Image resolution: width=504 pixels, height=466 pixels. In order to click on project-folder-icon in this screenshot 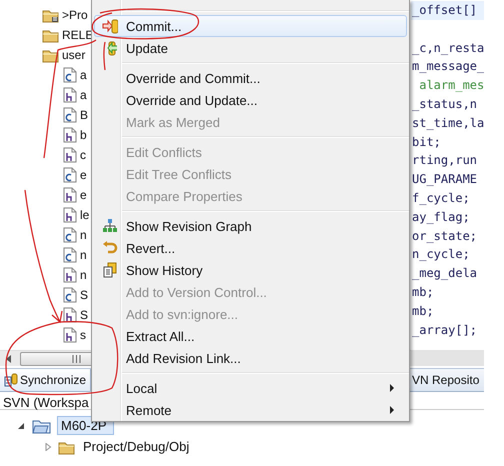, I will do `click(42, 426)`.